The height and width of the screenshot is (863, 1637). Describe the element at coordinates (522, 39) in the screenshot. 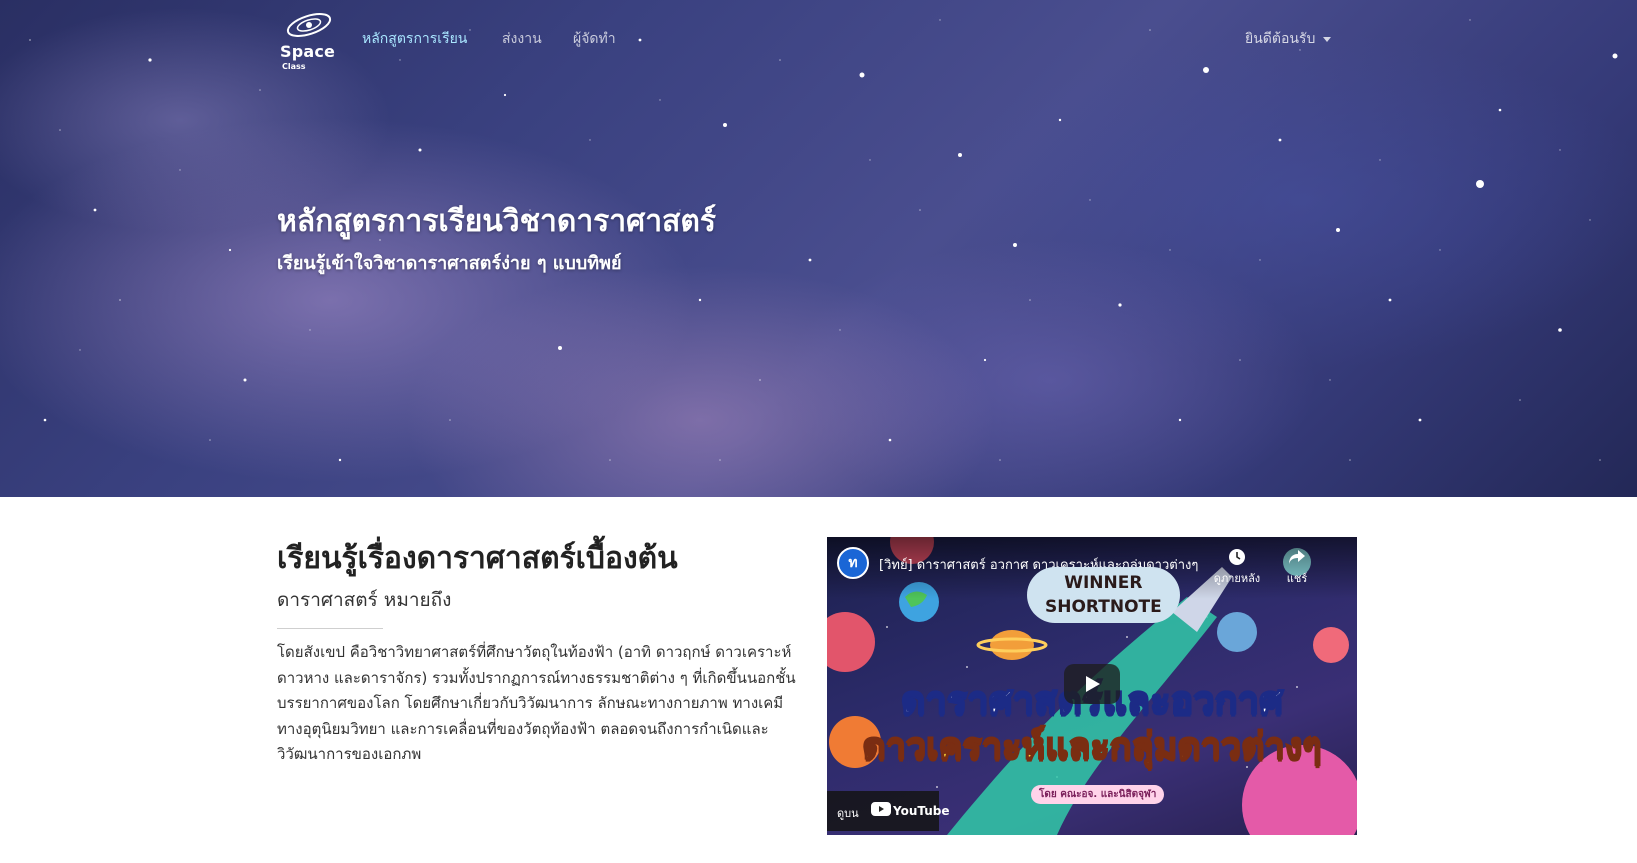

I see `nav-item-submit-work: ส่งงาน` at that location.